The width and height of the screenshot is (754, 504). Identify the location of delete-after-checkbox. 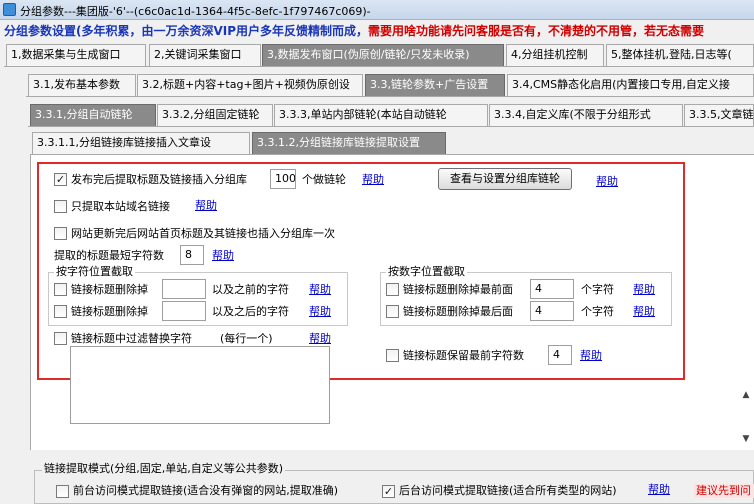
(60, 311).